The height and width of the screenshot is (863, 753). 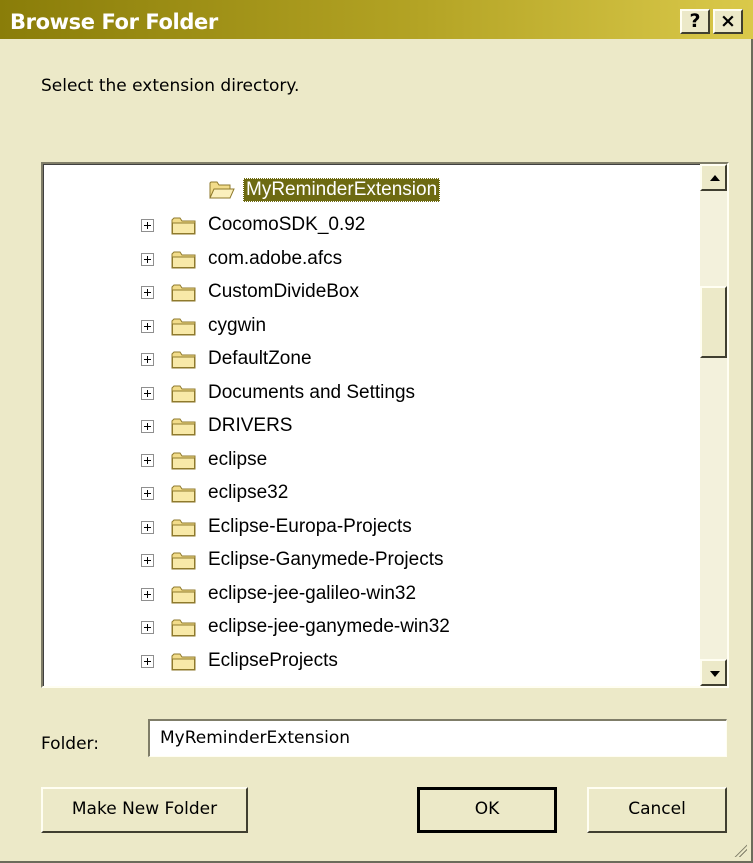 I want to click on make-new-folder-button: Make New Folder, so click(x=144, y=810).